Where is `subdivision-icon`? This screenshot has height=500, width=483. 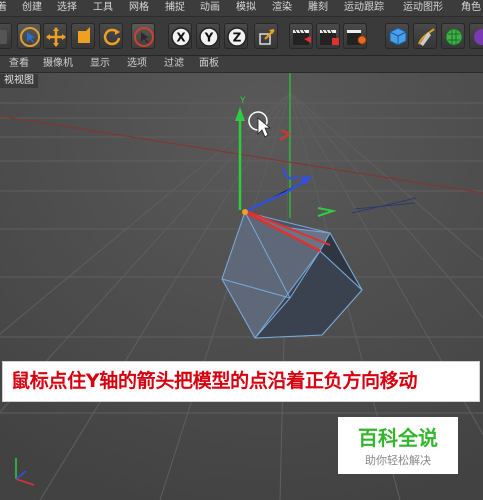 subdivision-icon is located at coordinates (454, 37).